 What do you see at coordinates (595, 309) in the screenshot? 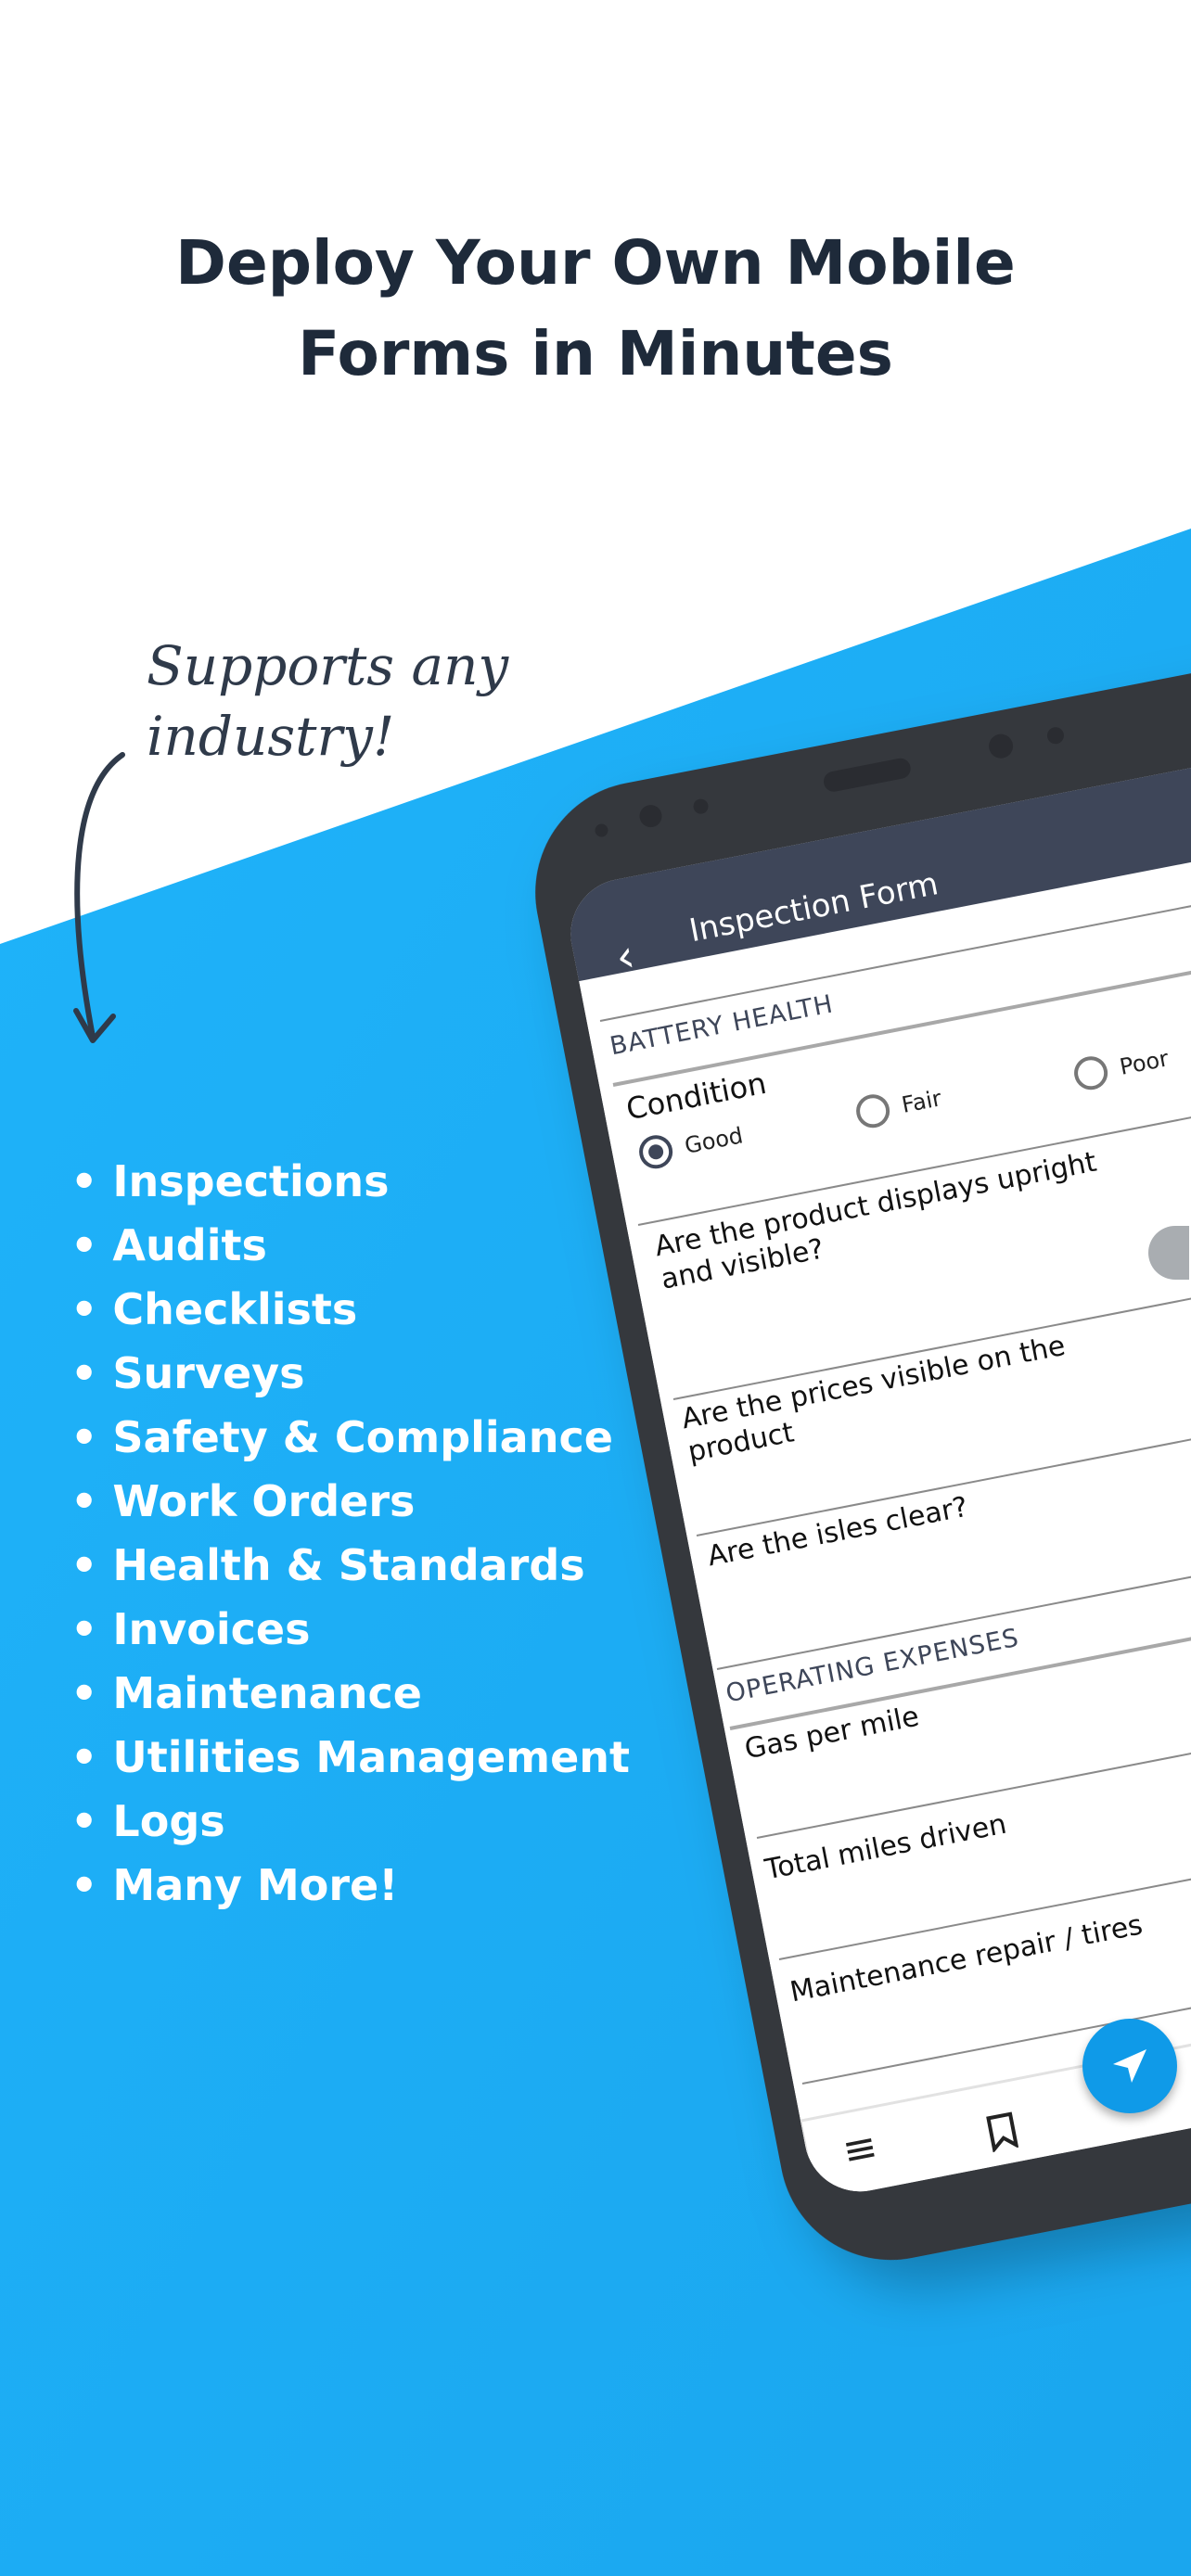
I see `page-title: Deploy Your Own Mobile Forms in Minutes` at bounding box center [595, 309].